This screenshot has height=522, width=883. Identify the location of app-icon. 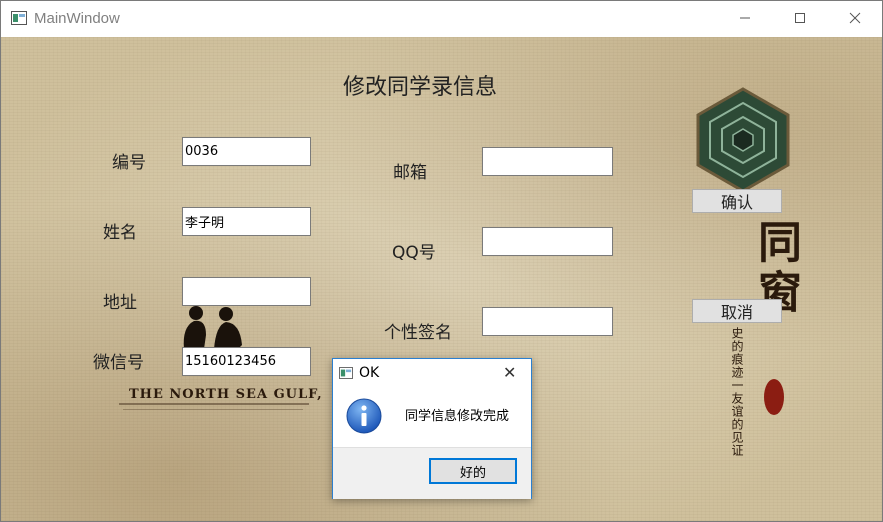
(19, 18).